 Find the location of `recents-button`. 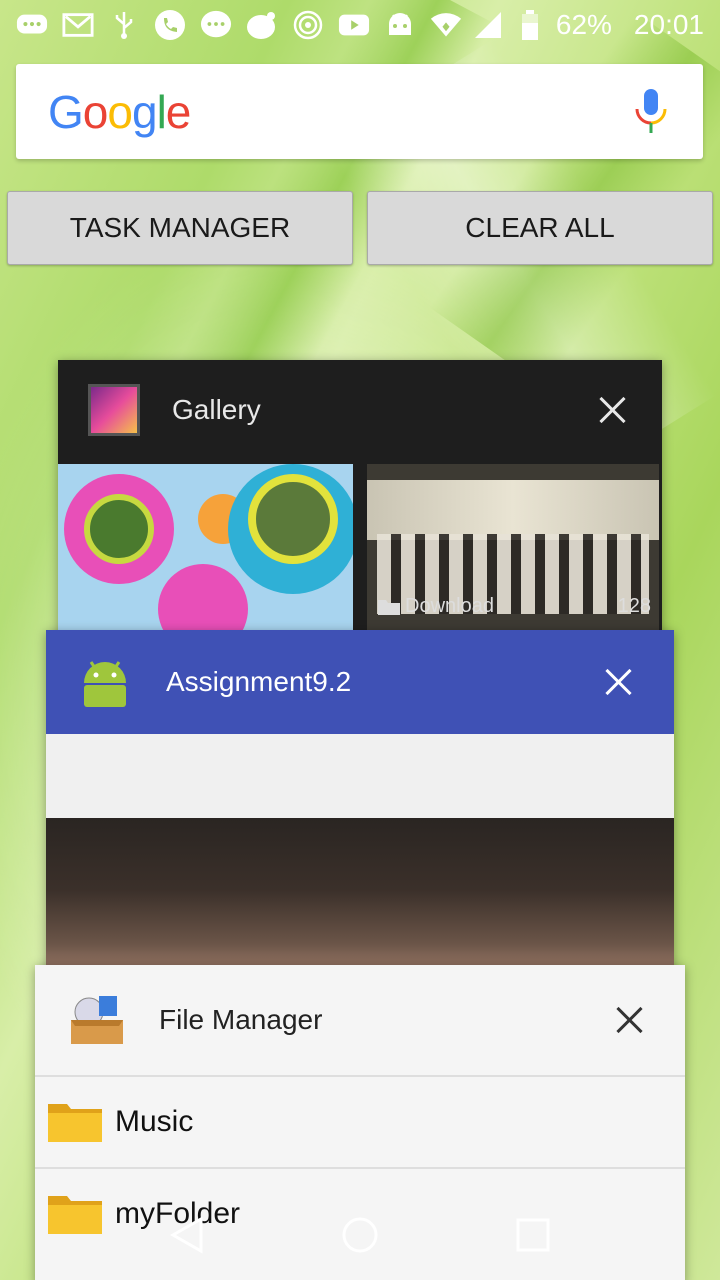

recents-button is located at coordinates (533, 1235).